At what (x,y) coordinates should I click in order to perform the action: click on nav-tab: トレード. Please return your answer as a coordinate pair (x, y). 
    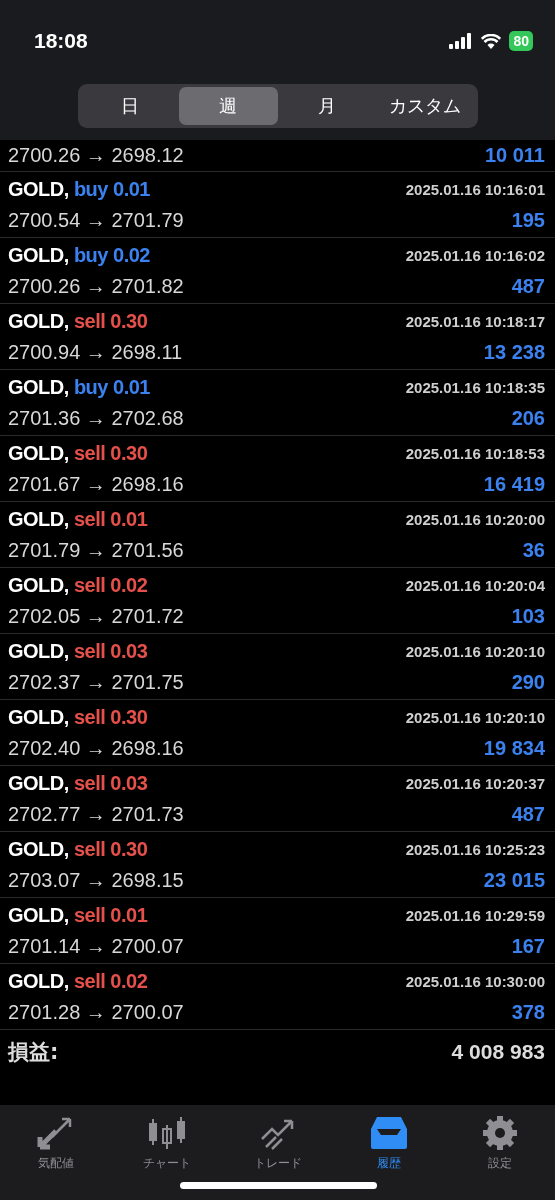
    Looking at the image, I should click on (277, 1157).